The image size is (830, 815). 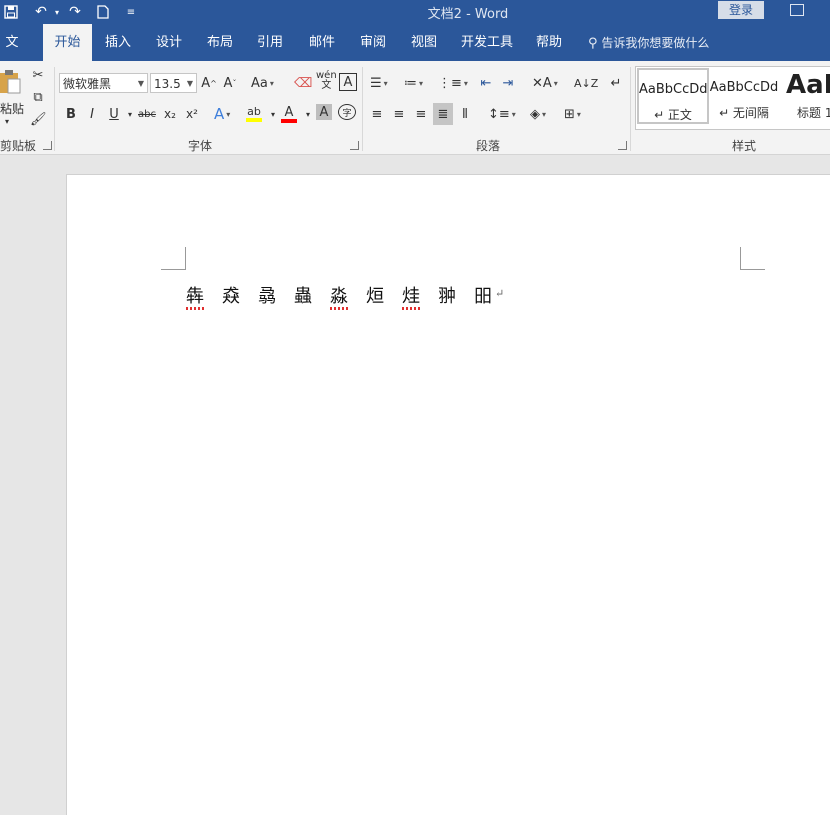 What do you see at coordinates (322, 42) in the screenshot?
I see `tab-mailings: 邮件` at bounding box center [322, 42].